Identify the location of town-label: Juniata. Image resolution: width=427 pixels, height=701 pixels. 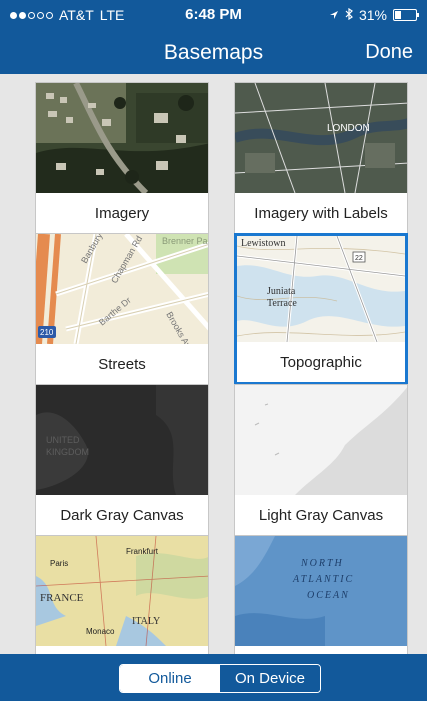
(281, 291).